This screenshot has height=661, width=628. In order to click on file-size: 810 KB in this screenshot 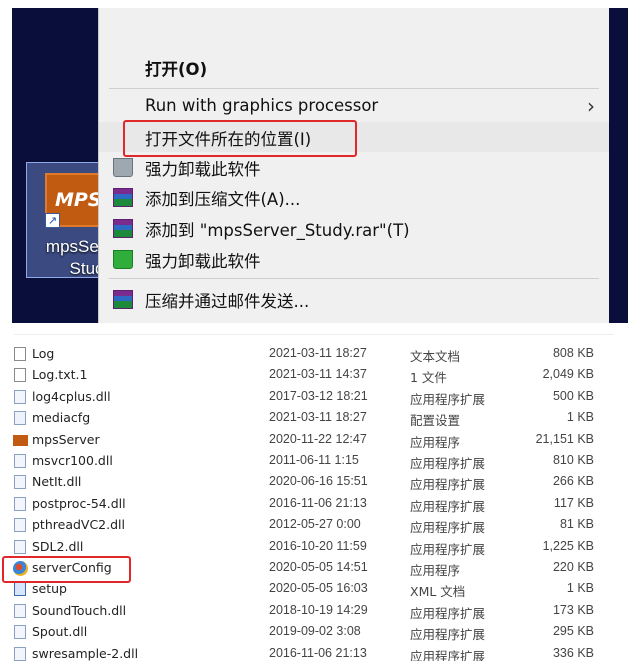, I will do `click(573, 460)`.